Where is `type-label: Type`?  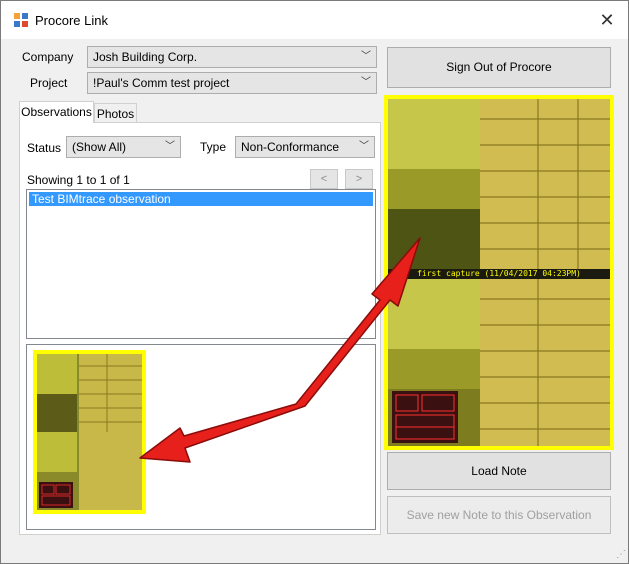 type-label: Type is located at coordinates (213, 147).